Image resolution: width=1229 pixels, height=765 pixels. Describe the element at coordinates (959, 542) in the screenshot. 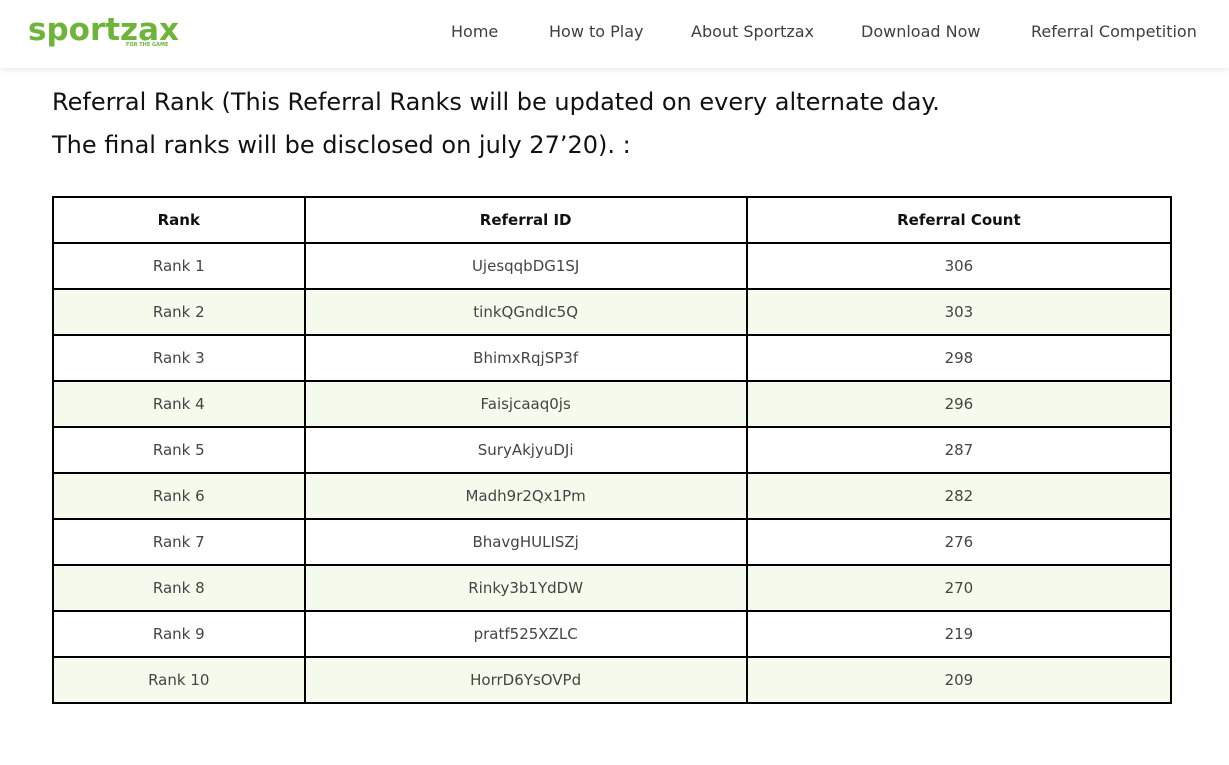

I see `referral-count-cell: 276` at that location.